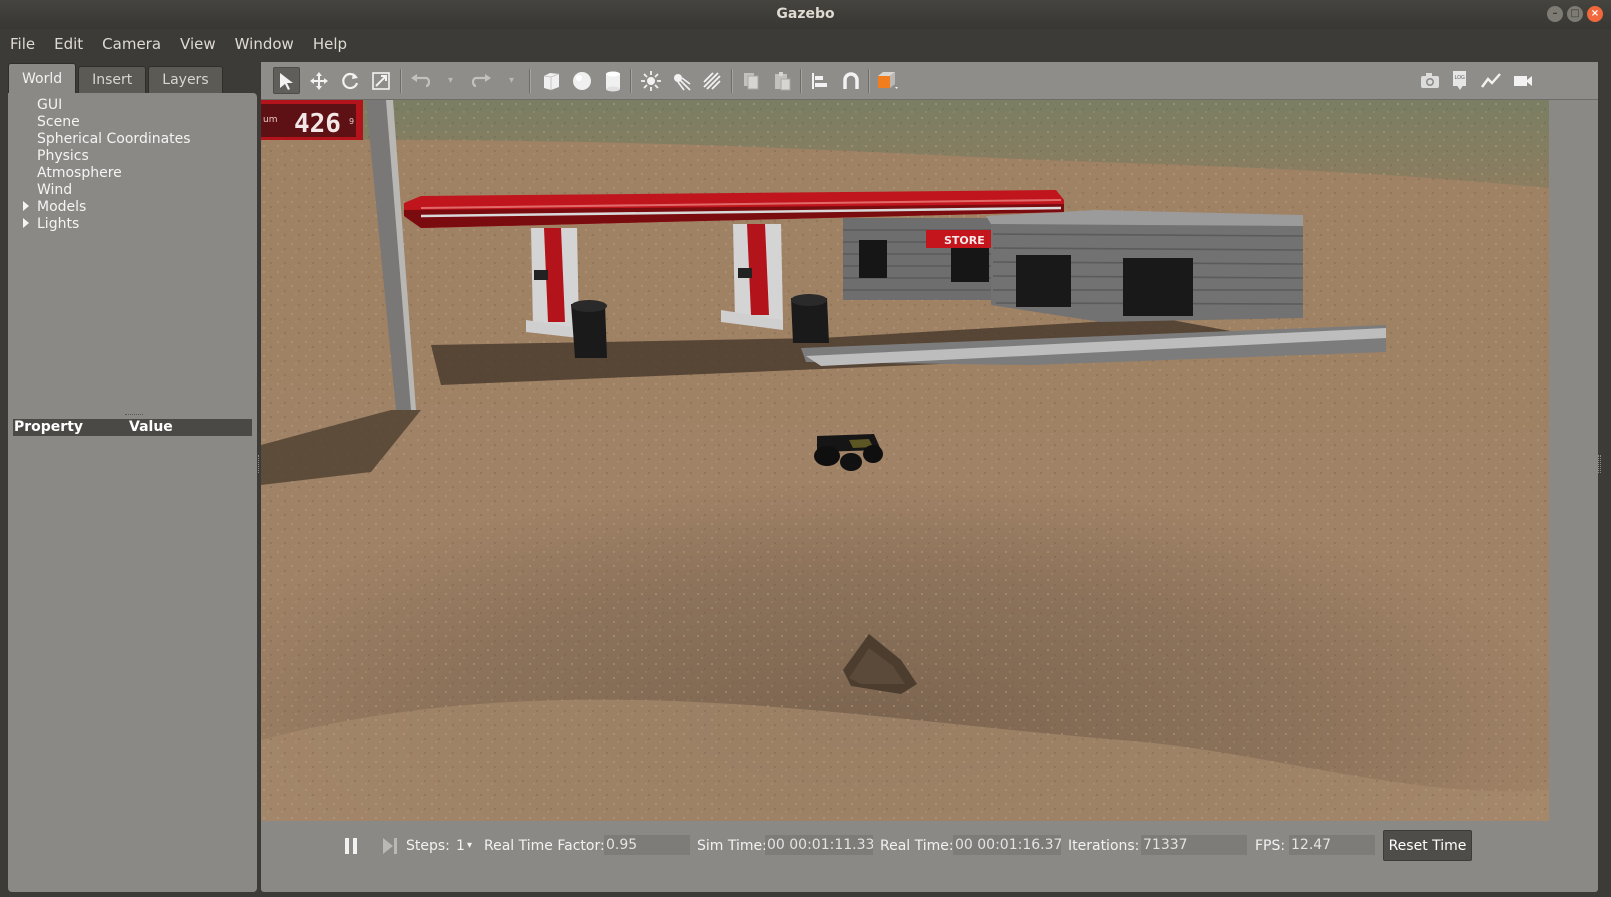 The width and height of the screenshot is (1611, 897). I want to click on cylinder-icon, so click(612, 80).